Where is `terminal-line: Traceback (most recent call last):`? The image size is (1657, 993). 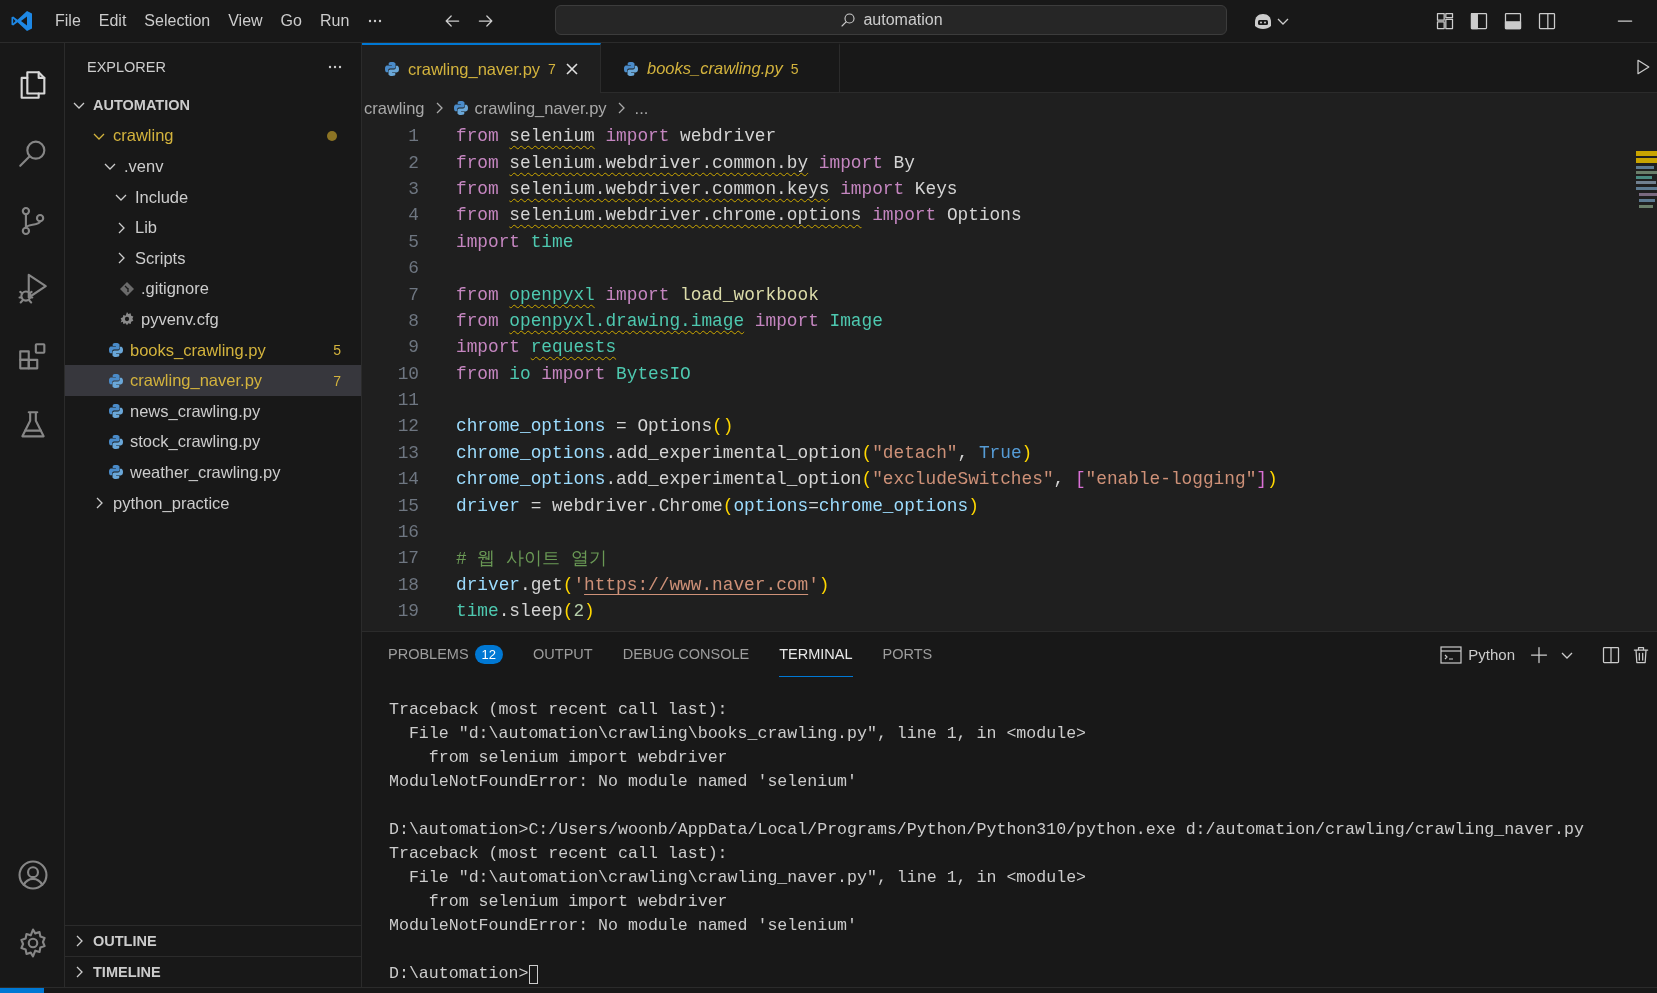
terminal-line: Traceback (most recent call last): is located at coordinates (559, 710).